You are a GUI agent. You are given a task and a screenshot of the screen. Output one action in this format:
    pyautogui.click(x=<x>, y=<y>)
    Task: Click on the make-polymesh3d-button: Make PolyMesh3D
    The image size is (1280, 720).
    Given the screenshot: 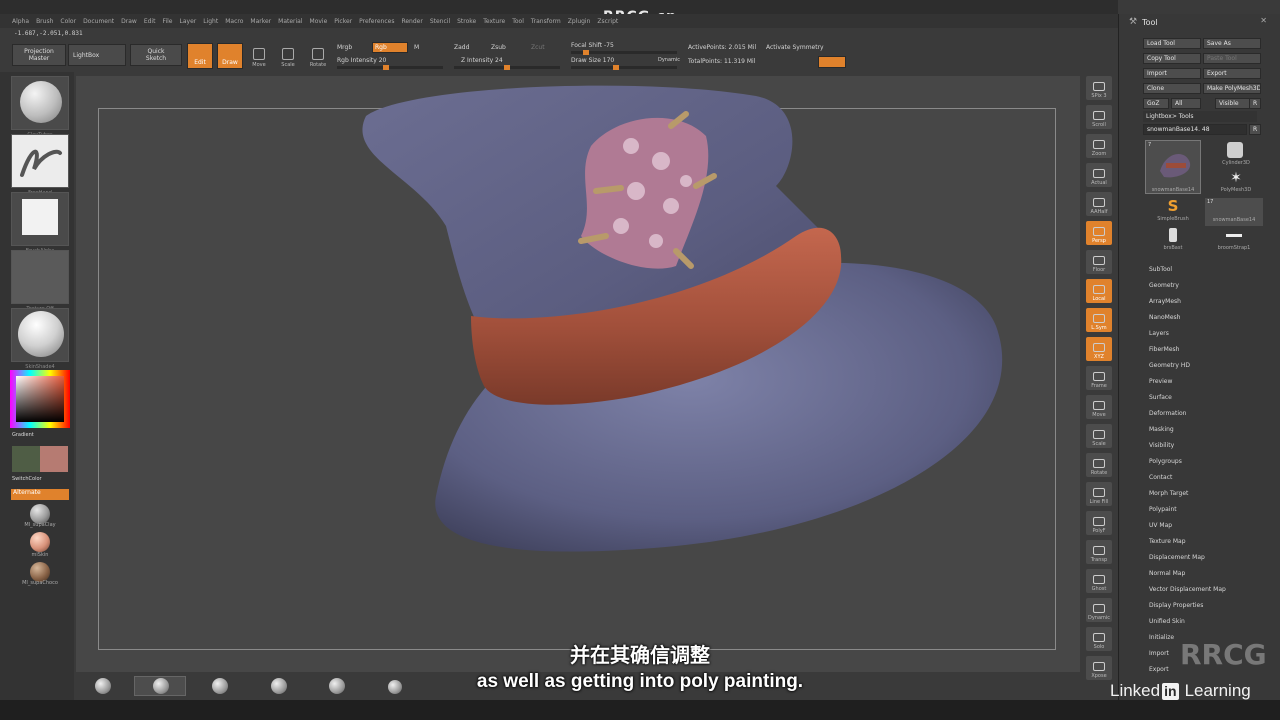 What is the action you would take?
    pyautogui.click(x=1232, y=88)
    